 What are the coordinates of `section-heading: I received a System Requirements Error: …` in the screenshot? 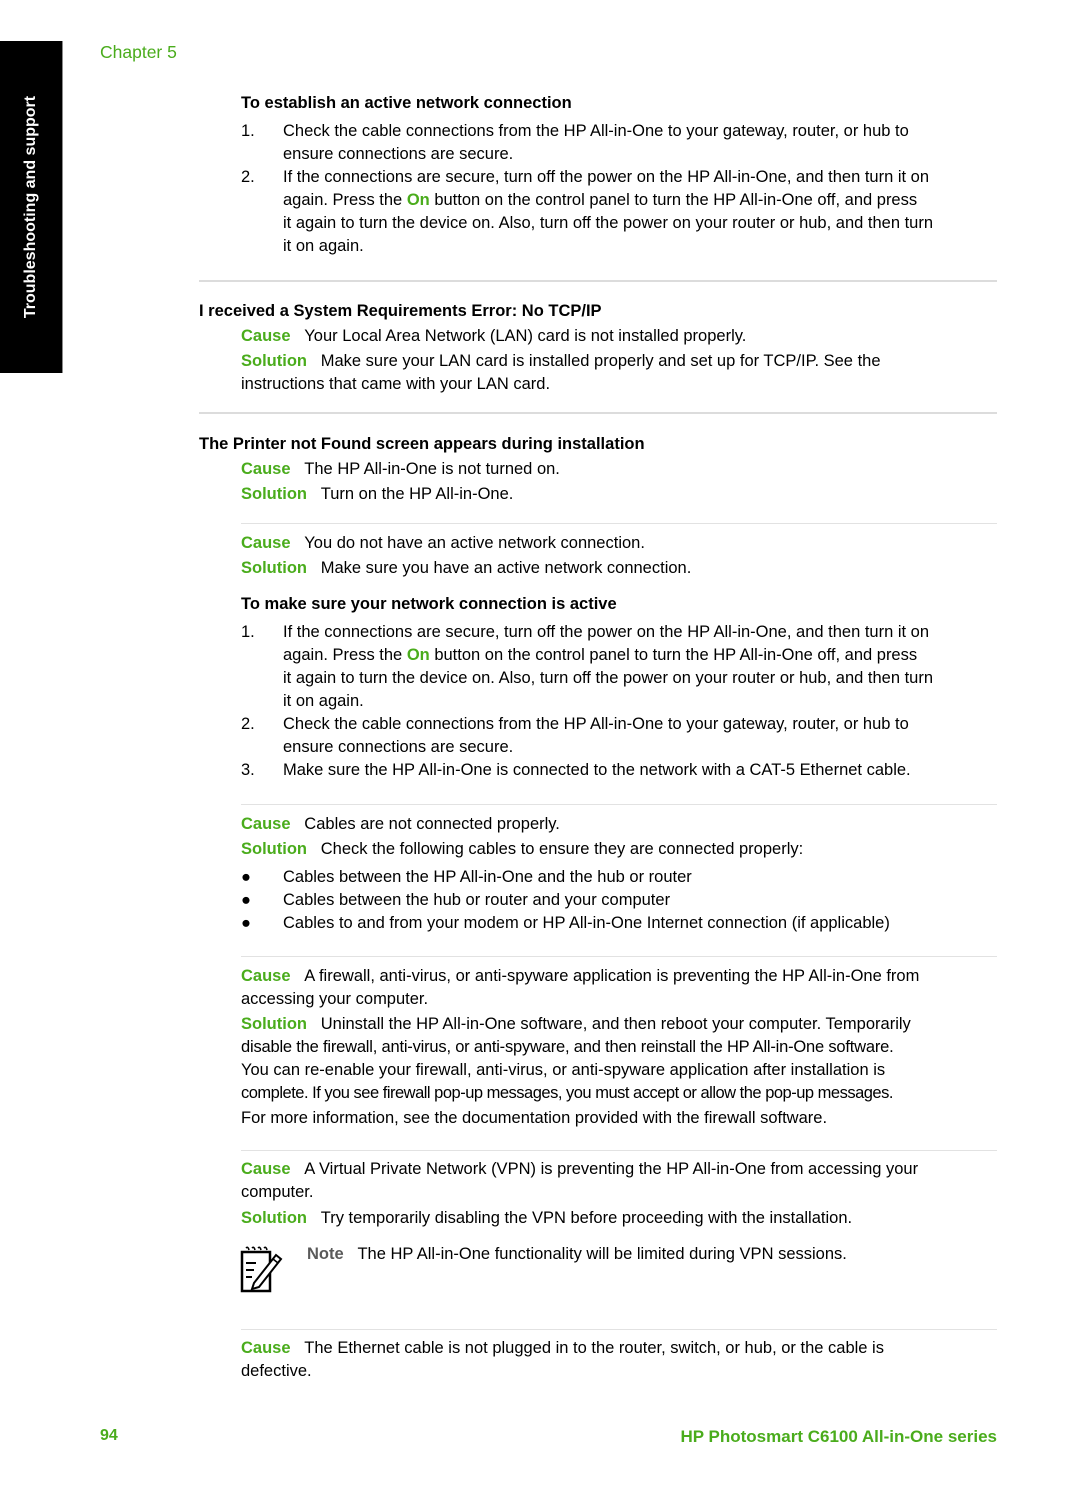 It's located at (400, 311).